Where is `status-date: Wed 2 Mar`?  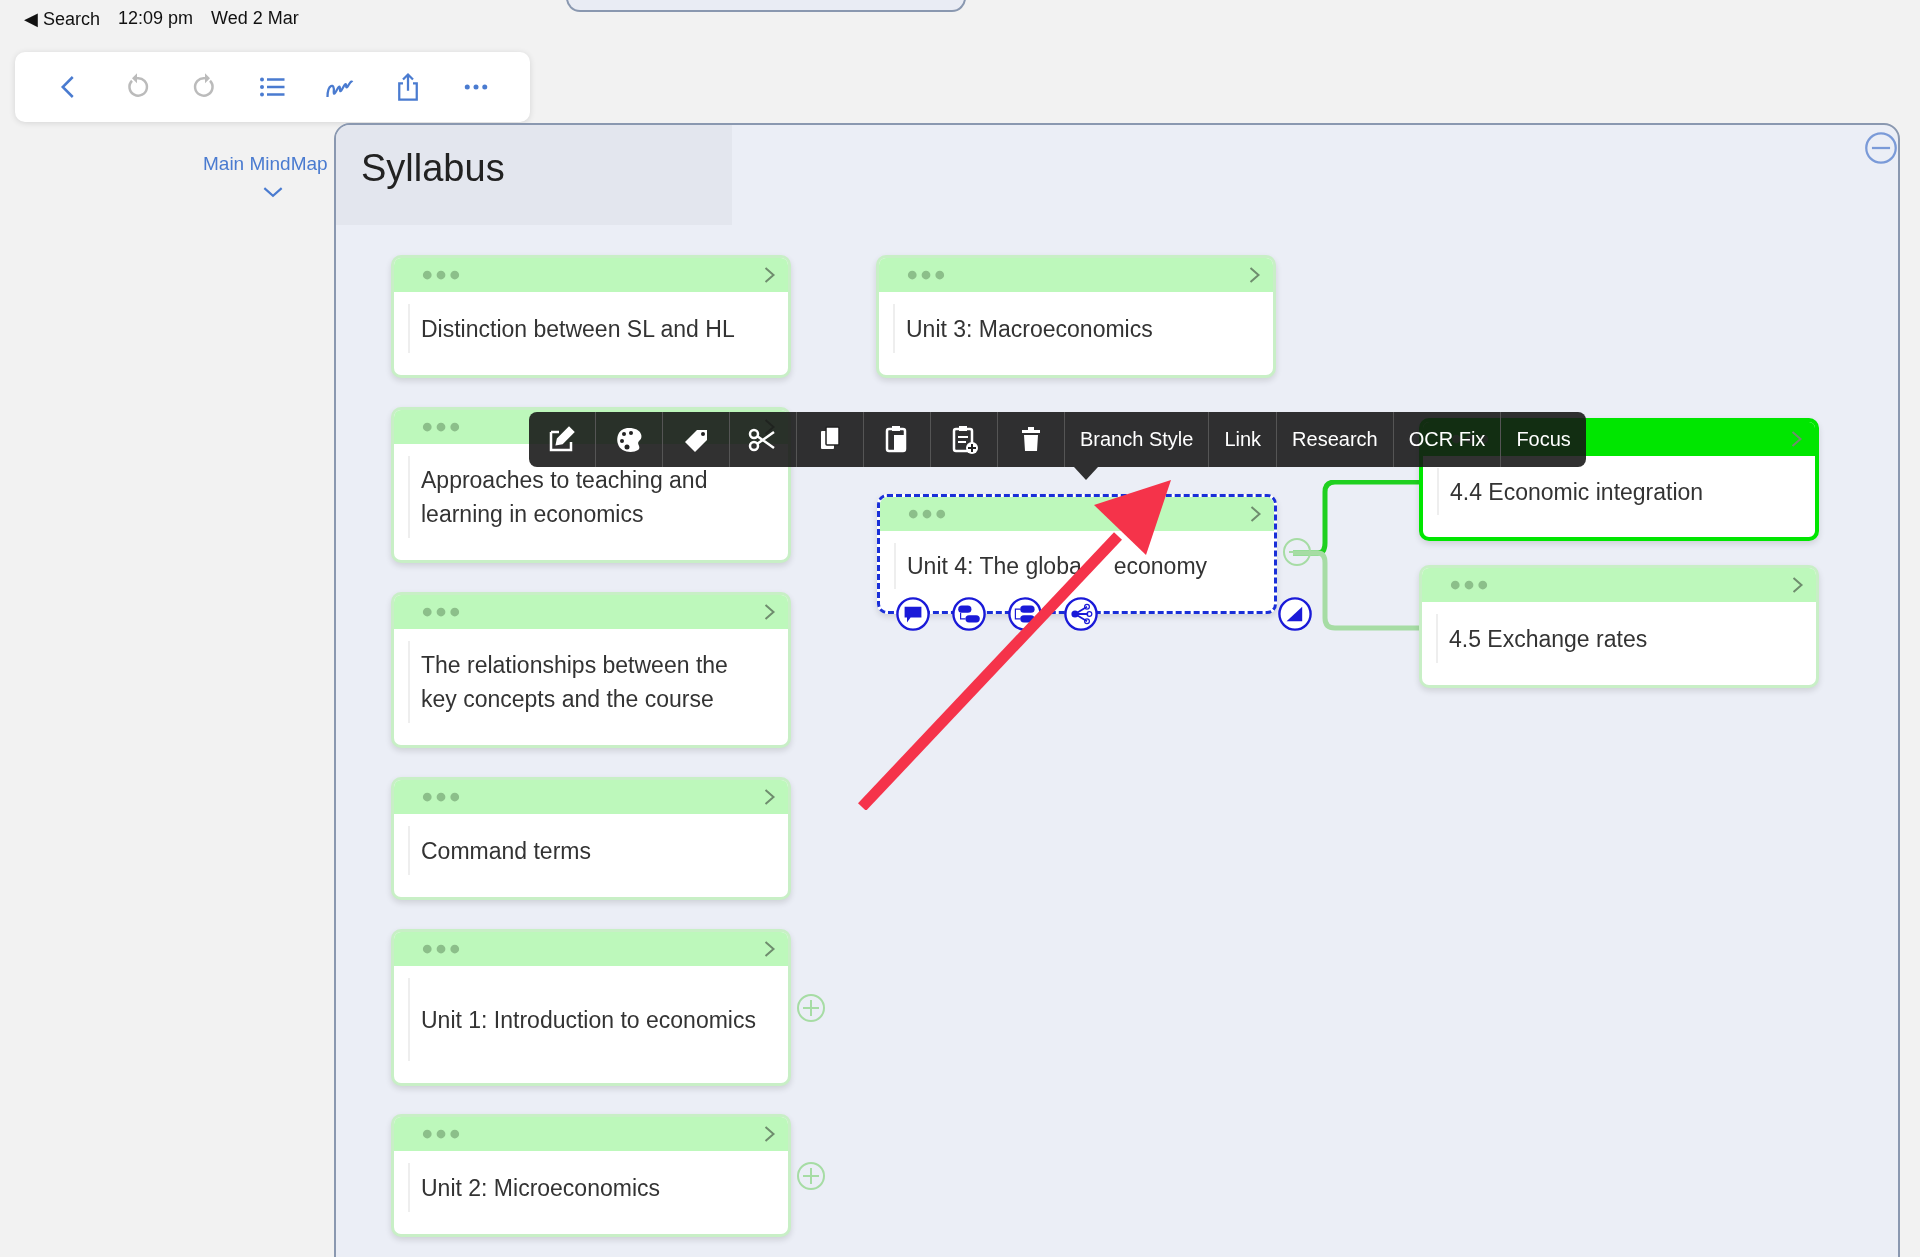 status-date: Wed 2 Mar is located at coordinates (255, 19).